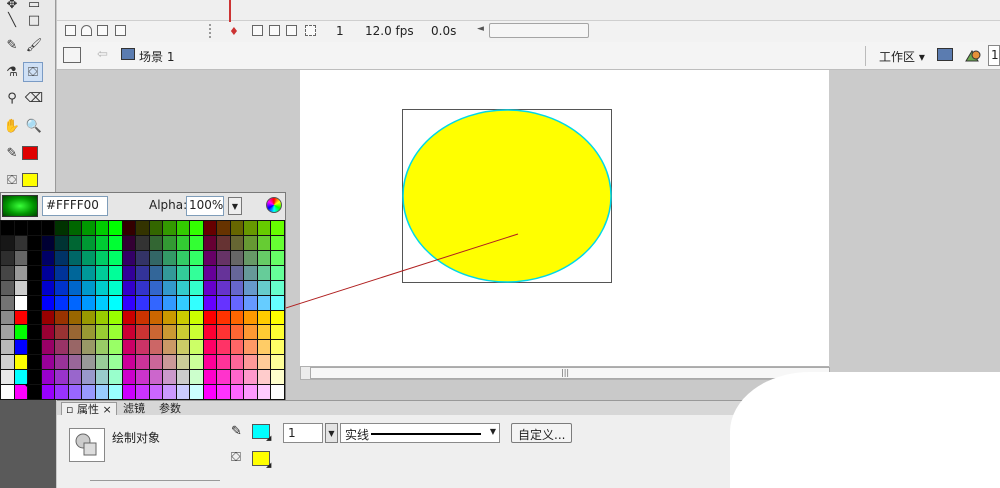  What do you see at coordinates (12, 45) in the screenshot?
I see `pencil-tool-icon: ✎` at bounding box center [12, 45].